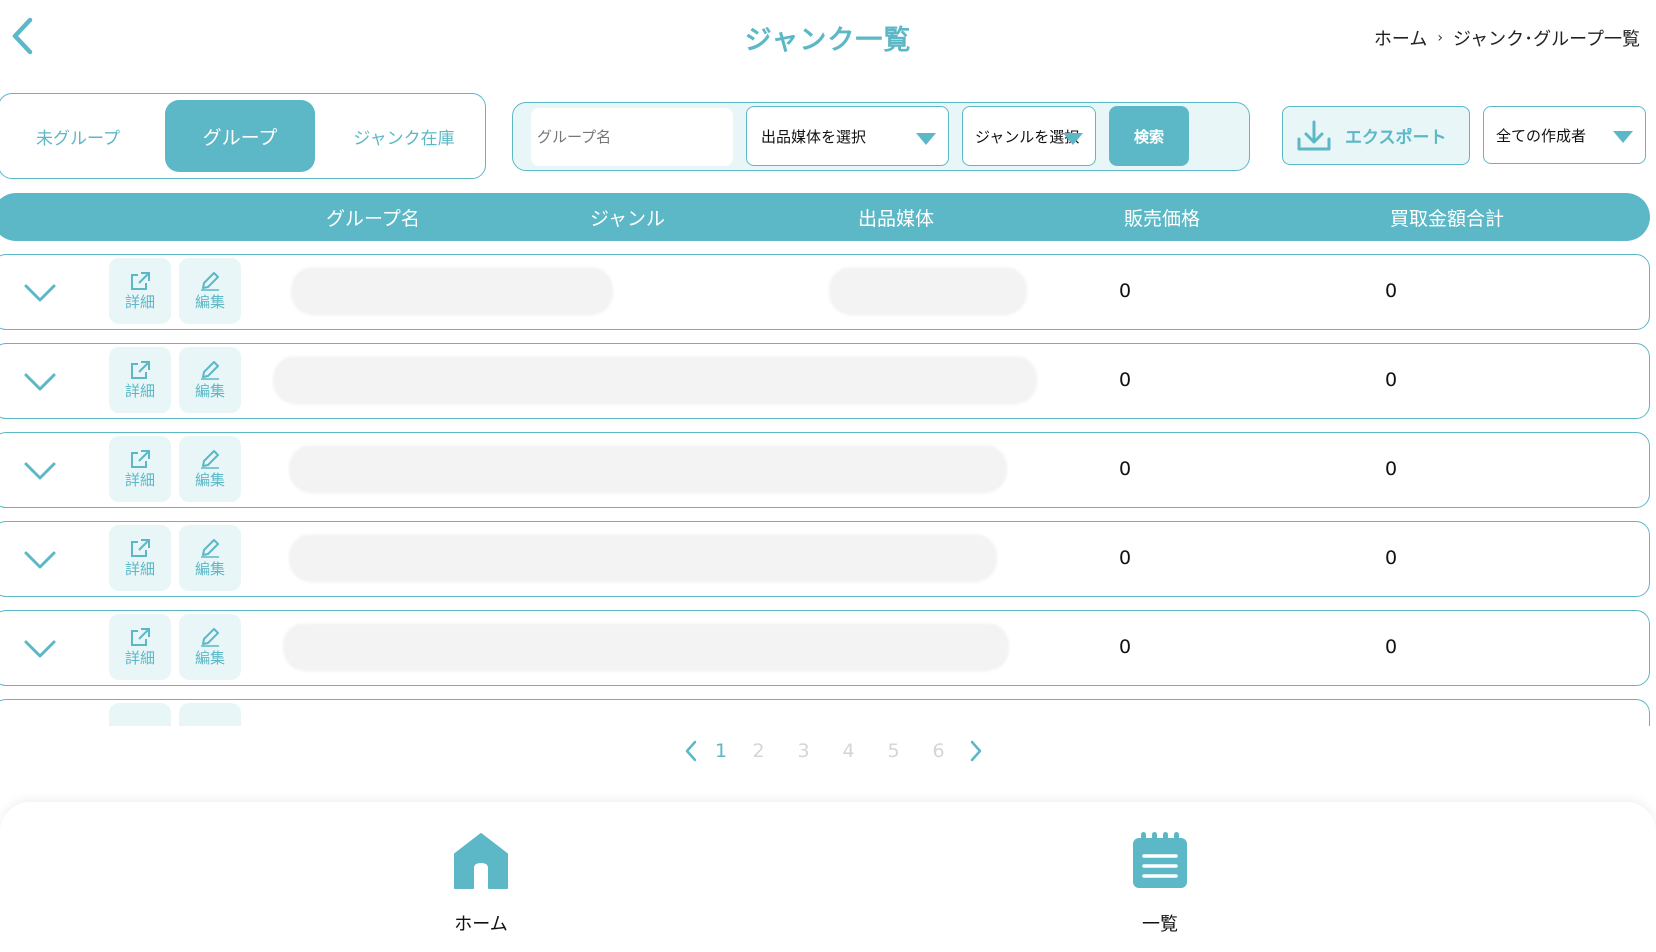 This screenshot has height=952, width=1656. Describe the element at coordinates (1162, 219) in the screenshot. I see `column-header-price: 販売価格` at that location.